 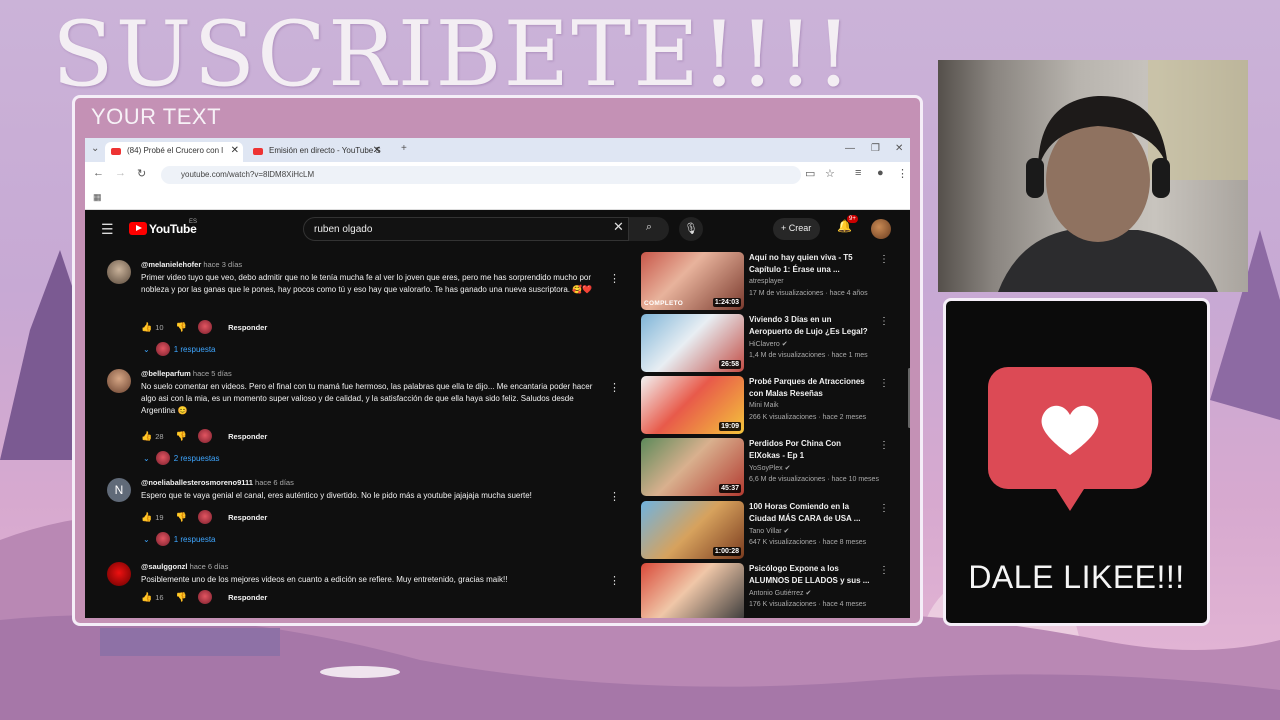 I want to click on video-channel: YoSoyPlex ✔, so click(x=769, y=468).